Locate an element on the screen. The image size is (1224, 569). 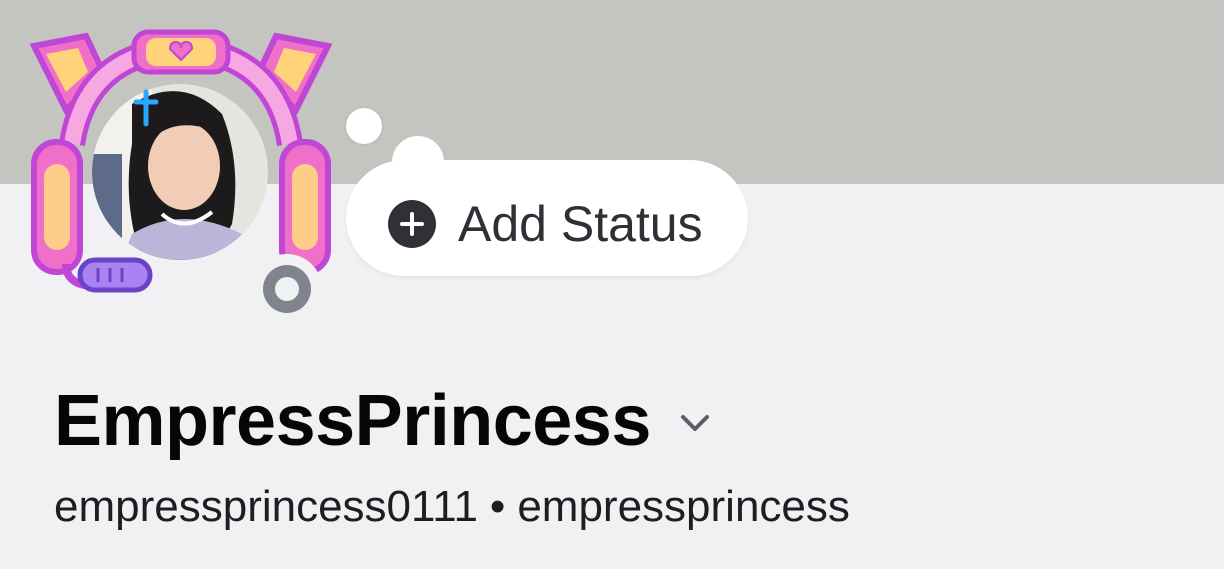
add-status-label: Add Status is located at coordinates (580, 224).